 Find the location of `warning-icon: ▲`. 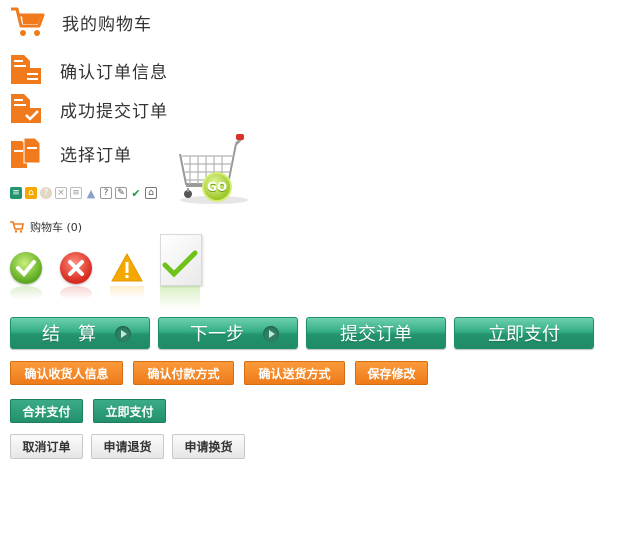

warning-icon: ▲ is located at coordinates (91, 193).